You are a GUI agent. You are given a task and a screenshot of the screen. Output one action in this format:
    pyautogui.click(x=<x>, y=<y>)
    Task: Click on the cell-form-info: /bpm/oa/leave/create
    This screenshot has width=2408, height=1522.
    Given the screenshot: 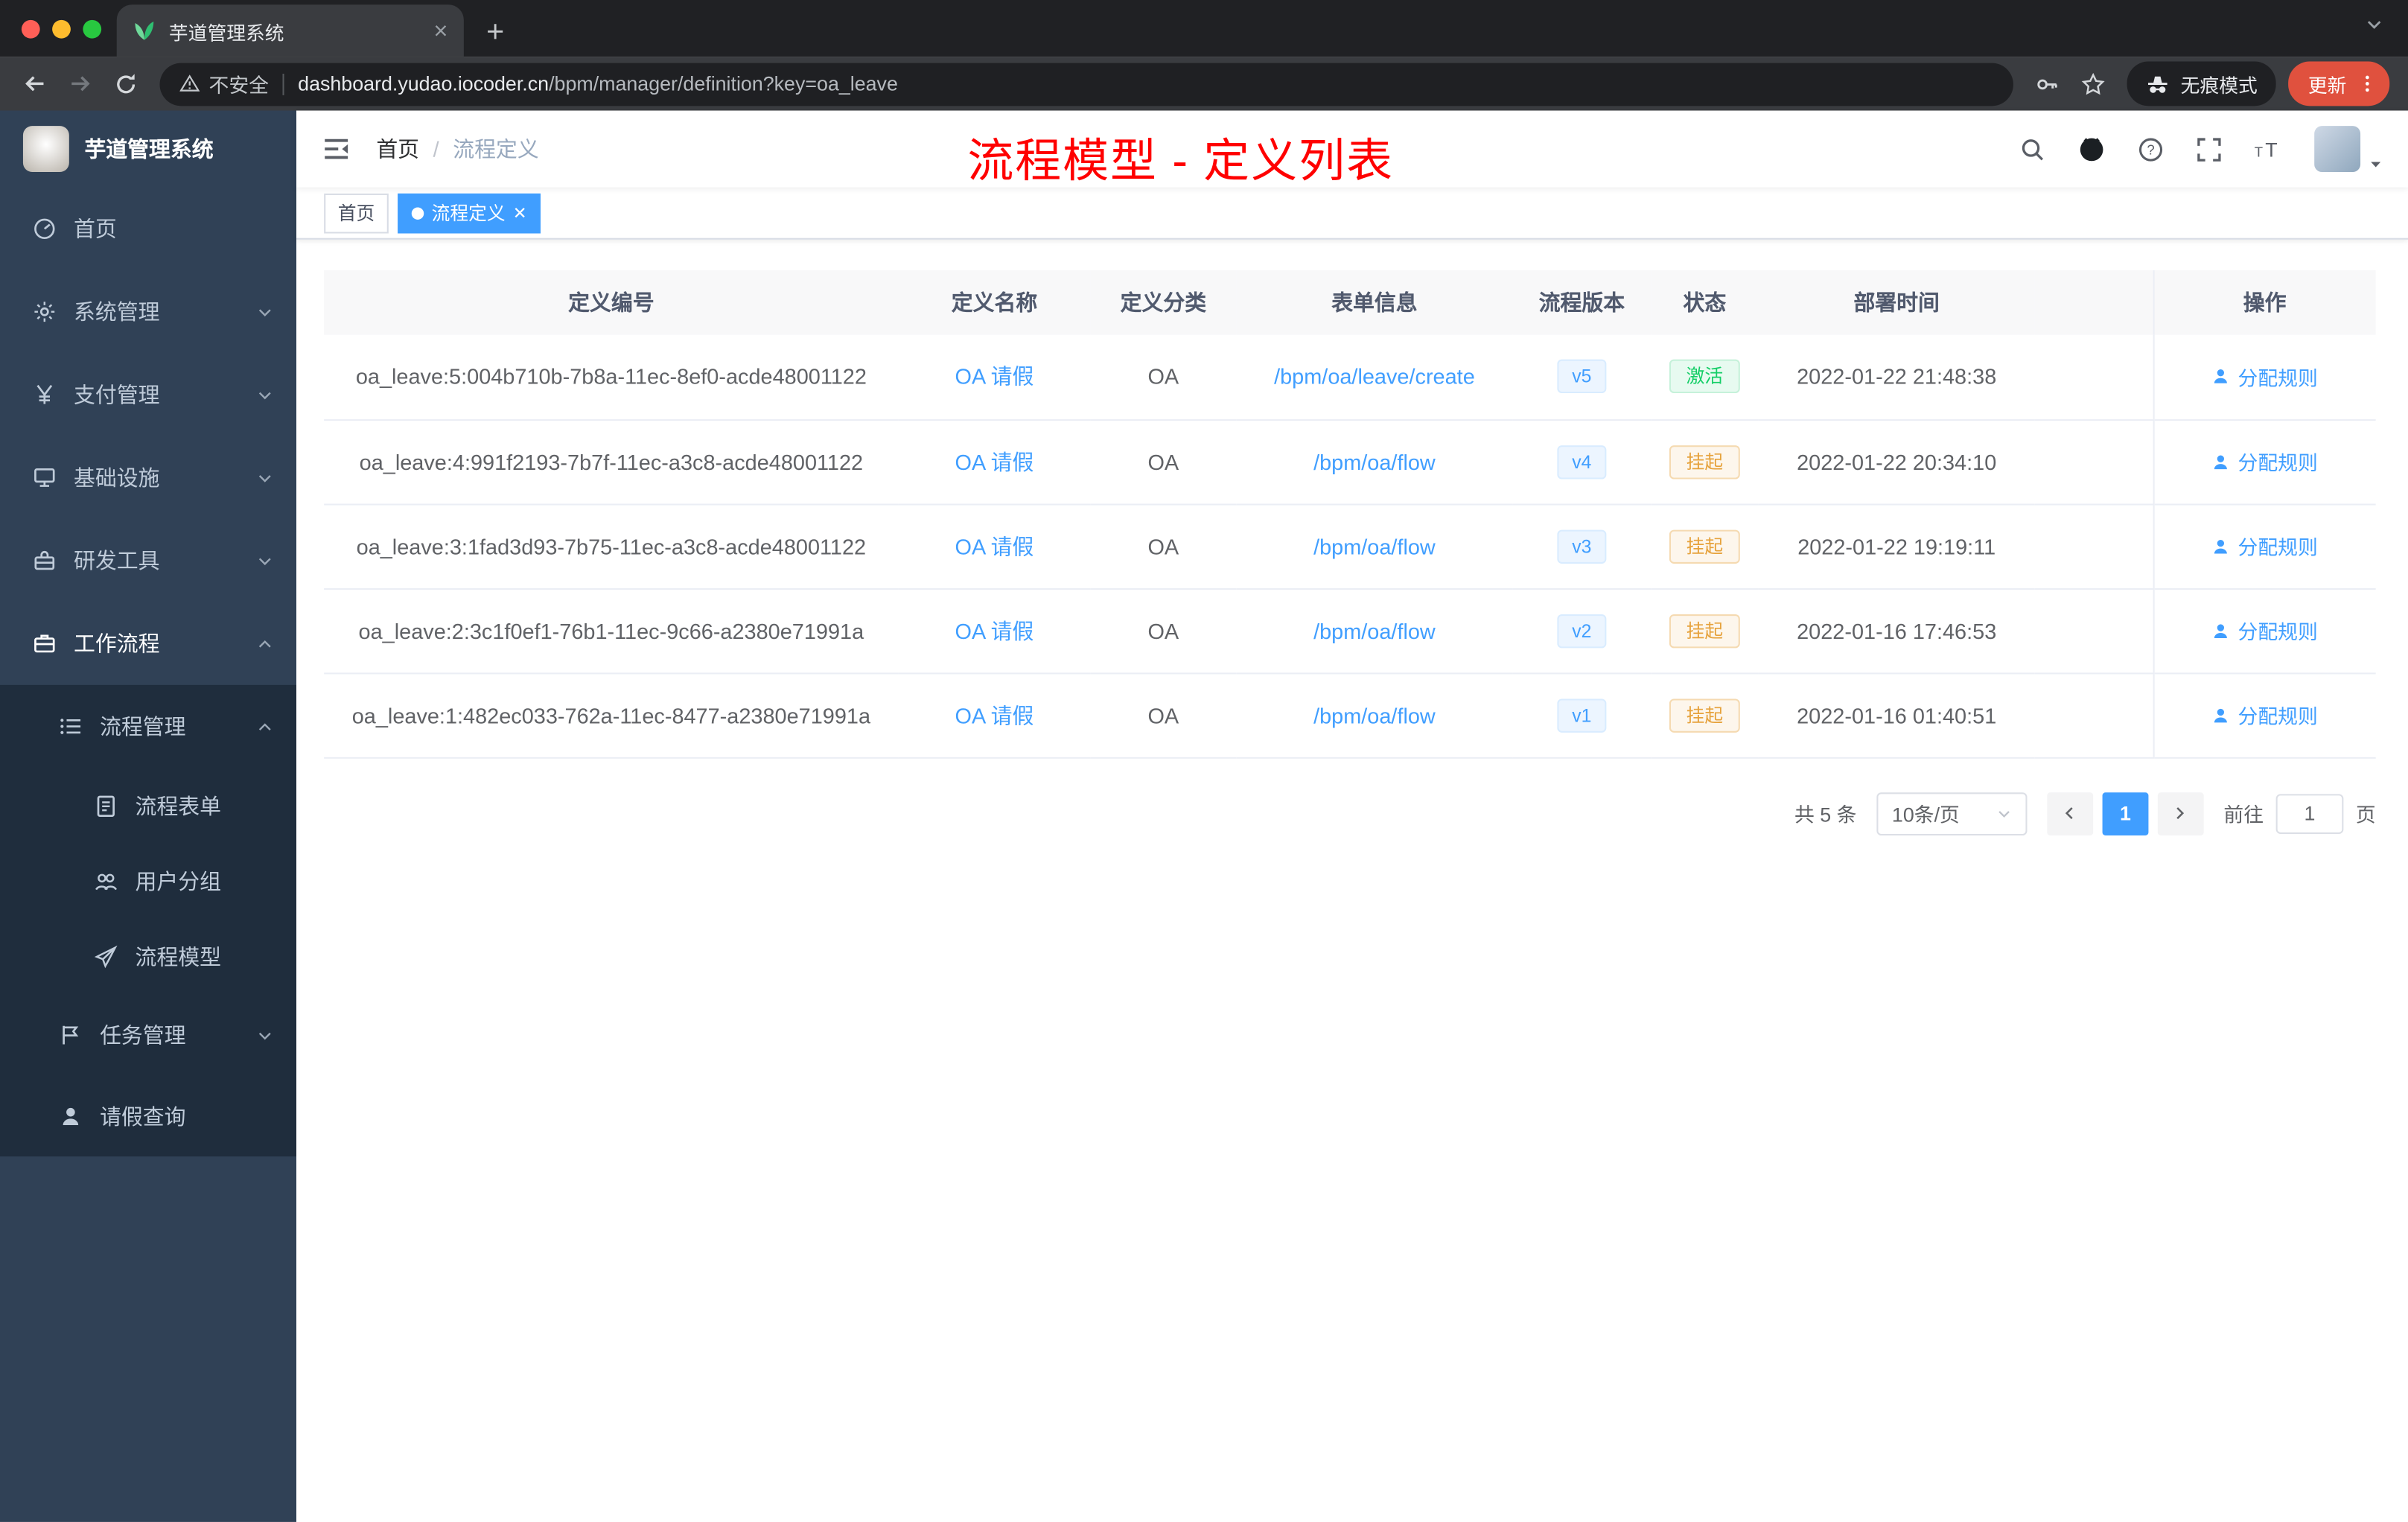 What is the action you would take?
    pyautogui.click(x=1374, y=377)
    